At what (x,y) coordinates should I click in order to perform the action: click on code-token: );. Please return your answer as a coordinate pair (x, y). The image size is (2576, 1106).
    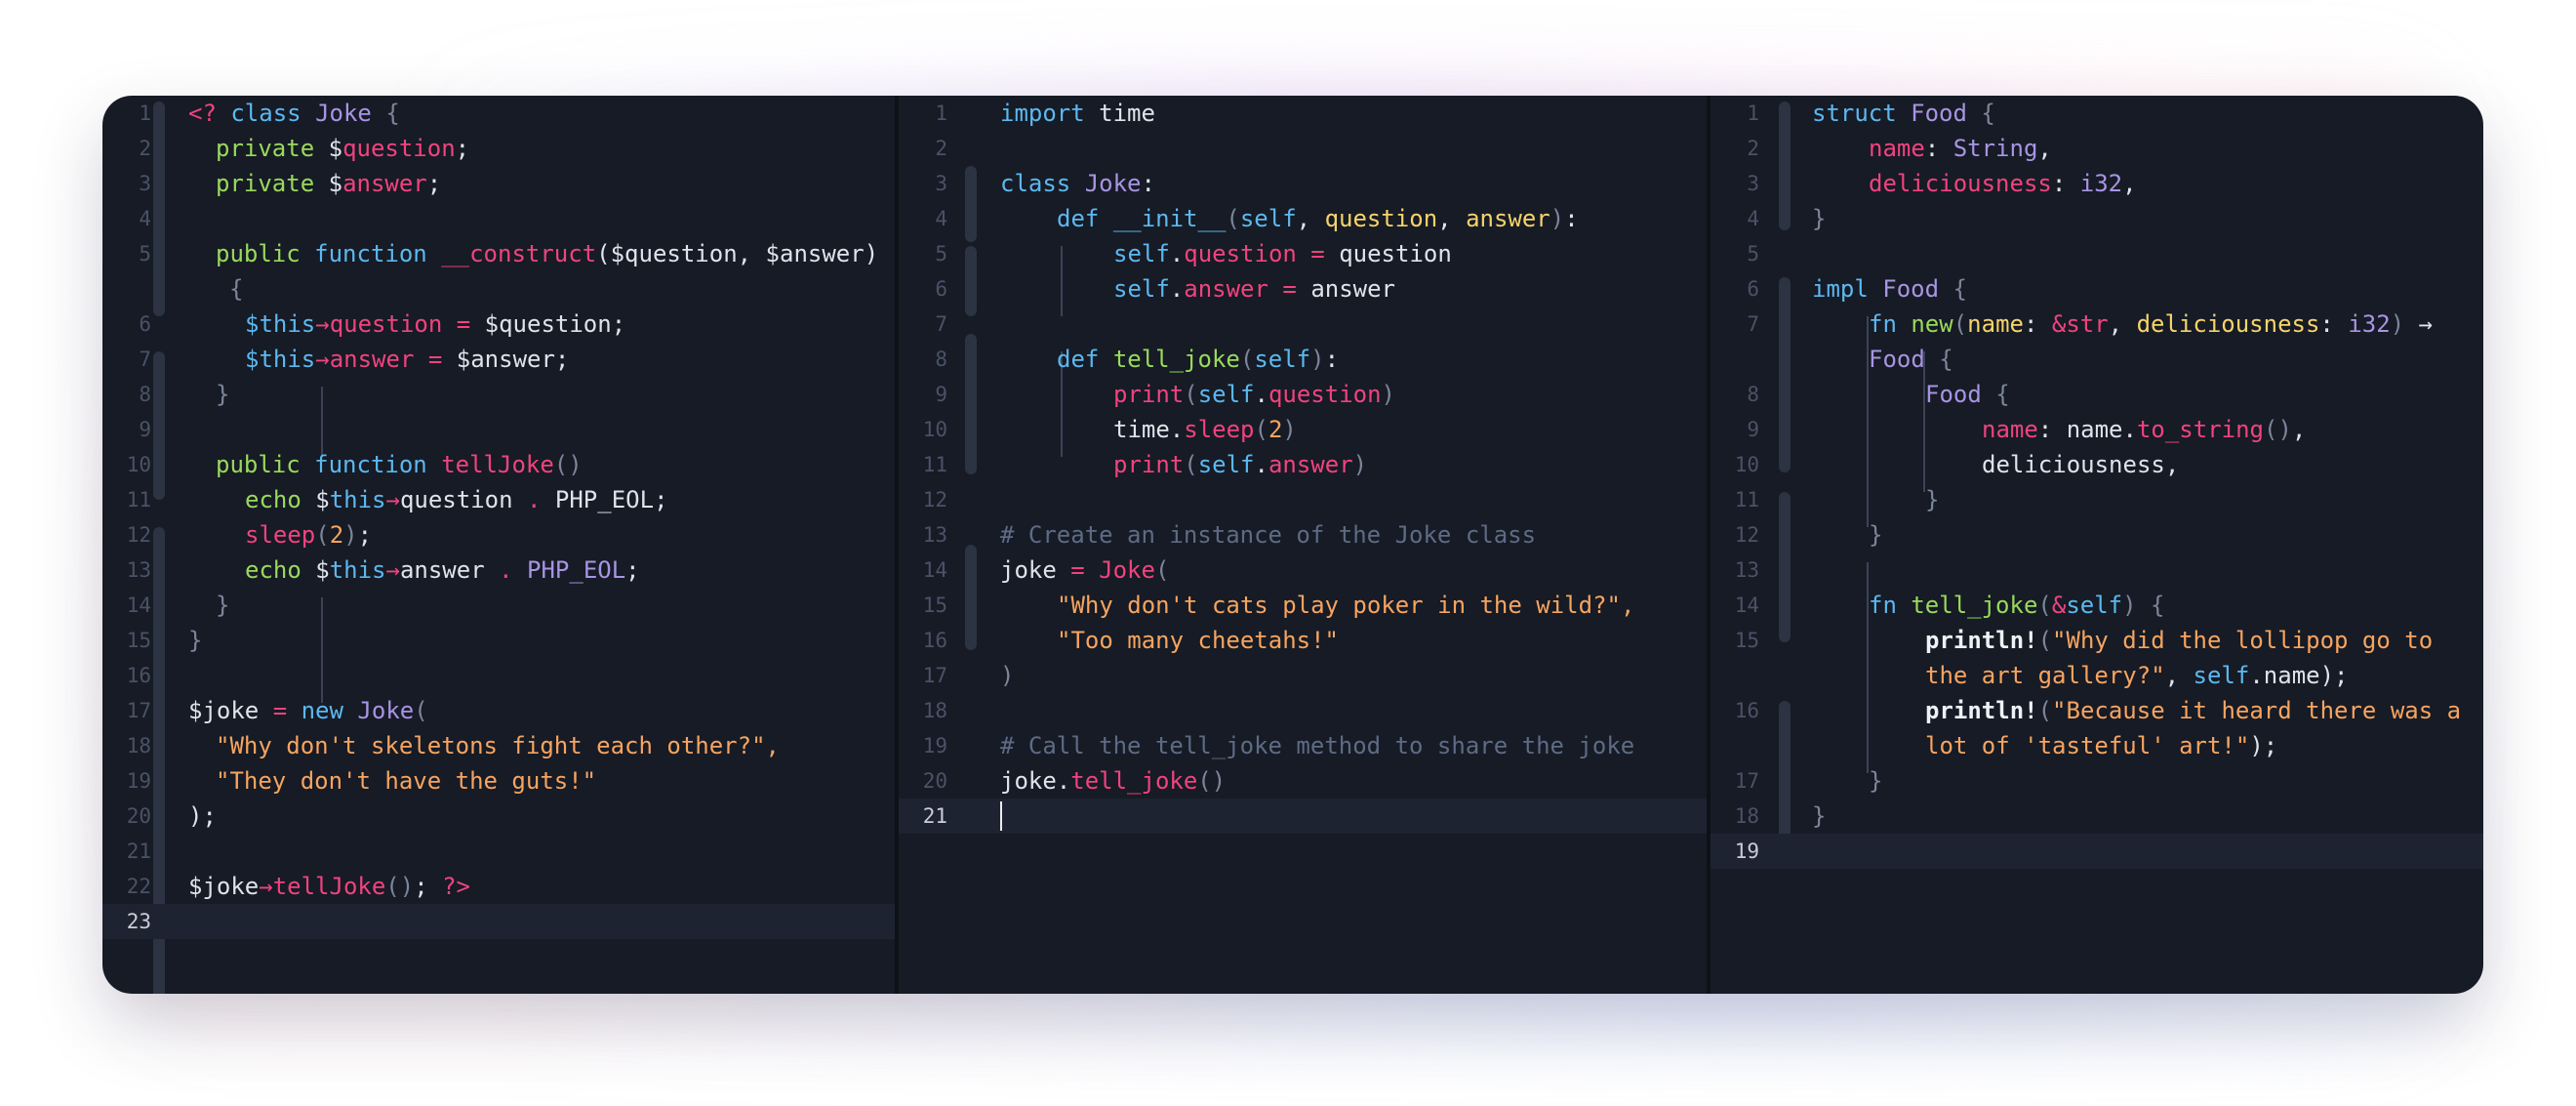
    Looking at the image, I should click on (202, 816).